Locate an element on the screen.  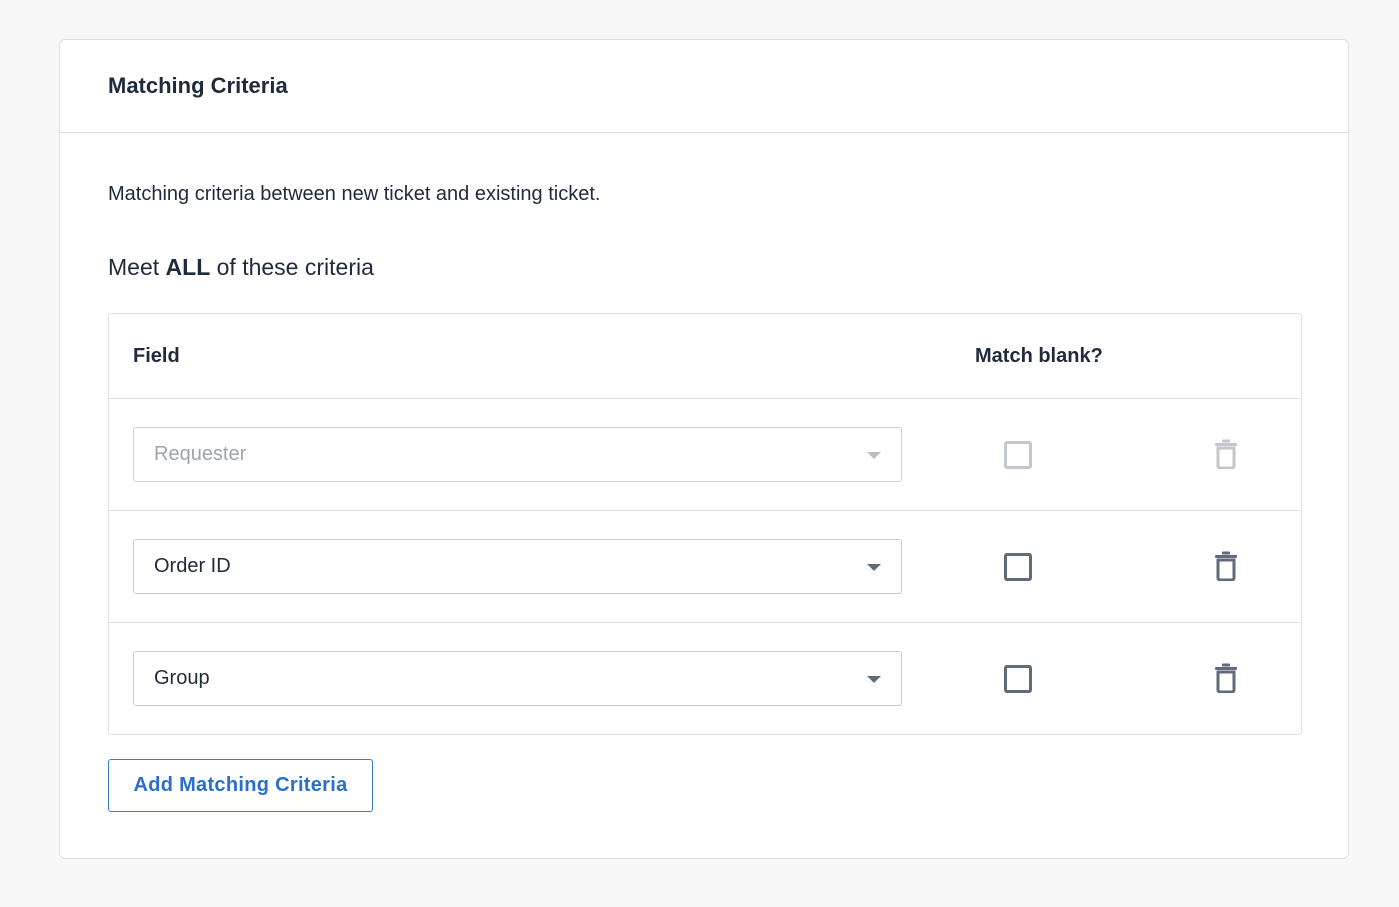
criteria-row-group: Group is located at coordinates (705, 679).